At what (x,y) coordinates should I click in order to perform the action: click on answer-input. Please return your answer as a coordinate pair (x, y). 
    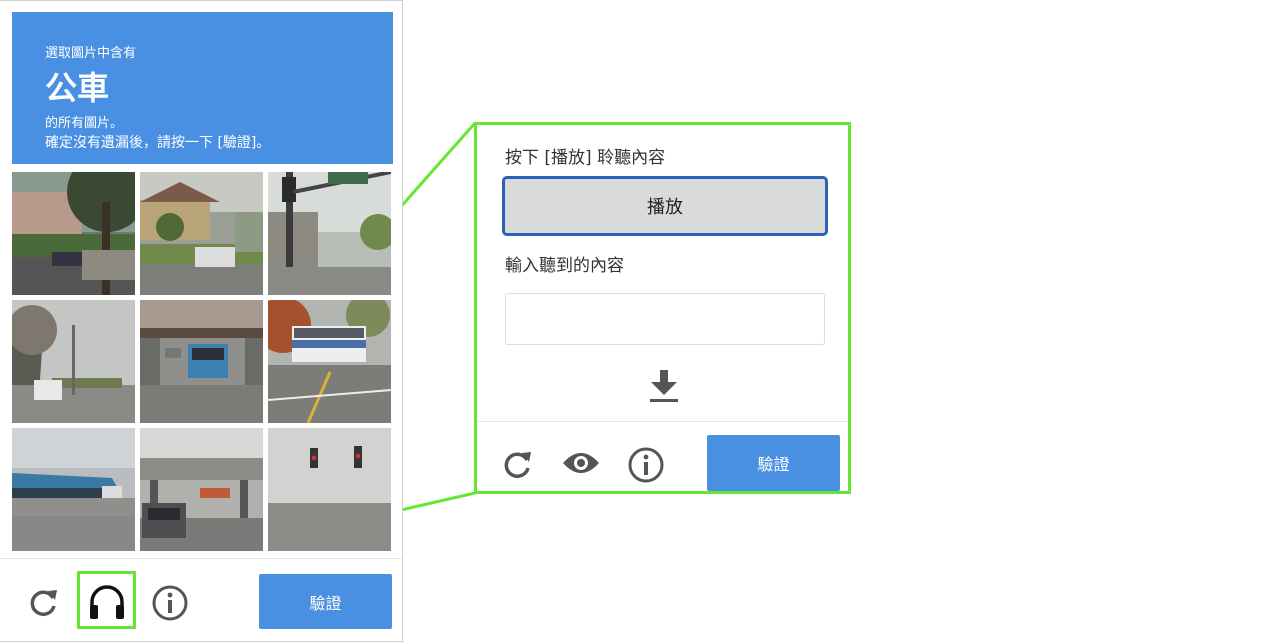
    Looking at the image, I should click on (665, 319).